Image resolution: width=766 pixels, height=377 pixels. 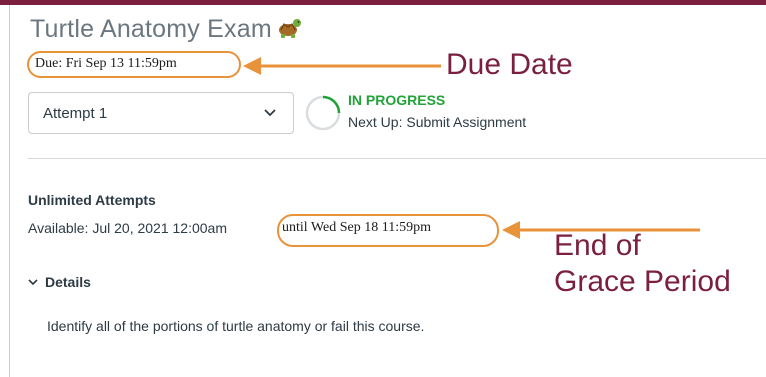 What do you see at coordinates (9, 191) in the screenshot?
I see `left-border` at bounding box center [9, 191].